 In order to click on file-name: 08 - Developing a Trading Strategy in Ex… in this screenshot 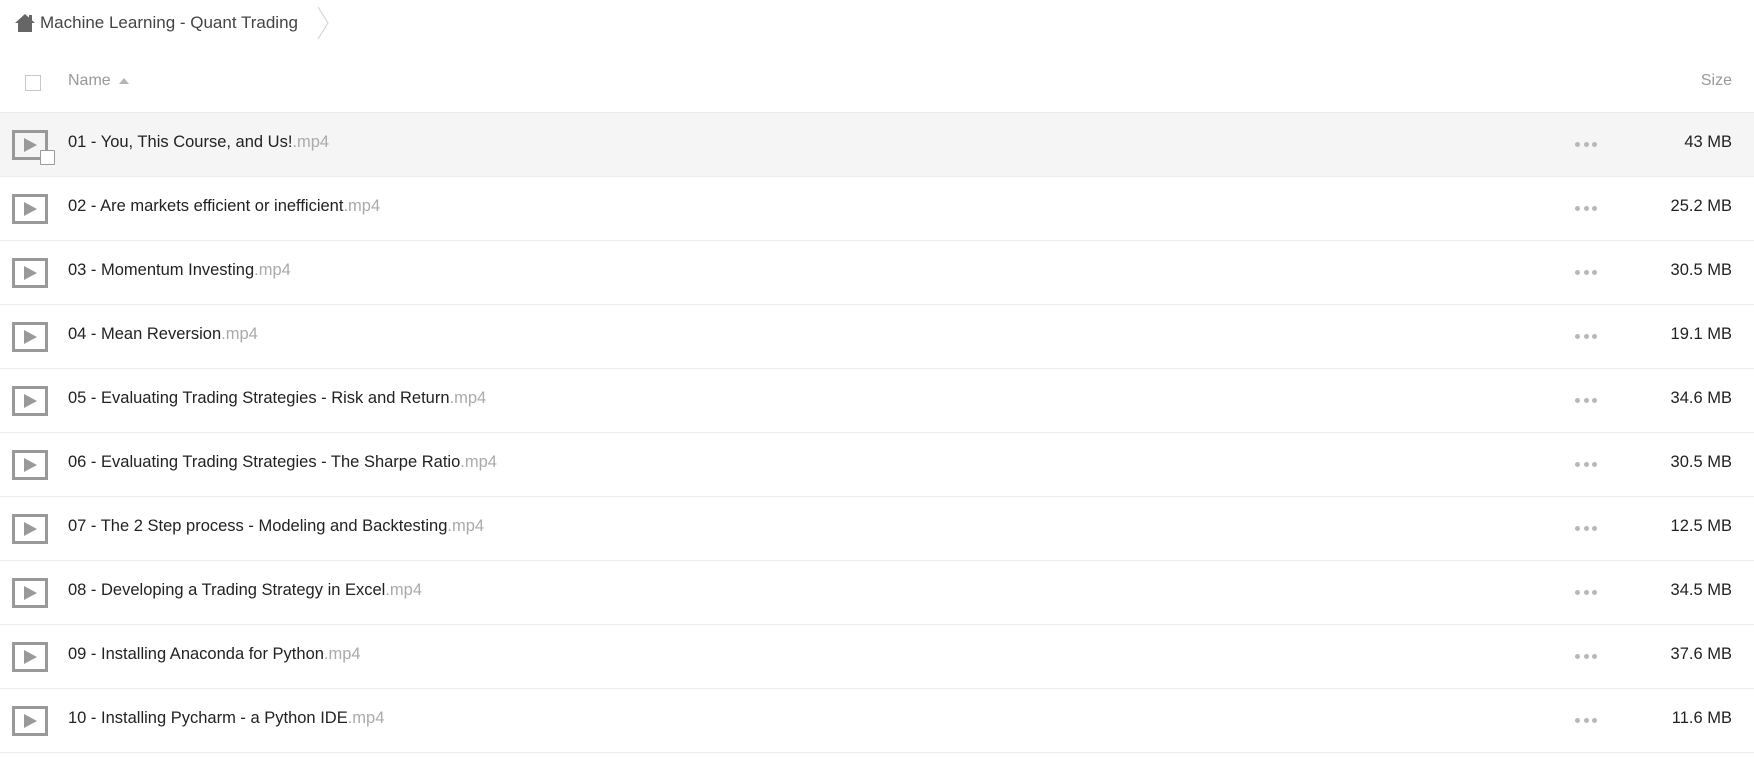, I will do `click(245, 590)`.